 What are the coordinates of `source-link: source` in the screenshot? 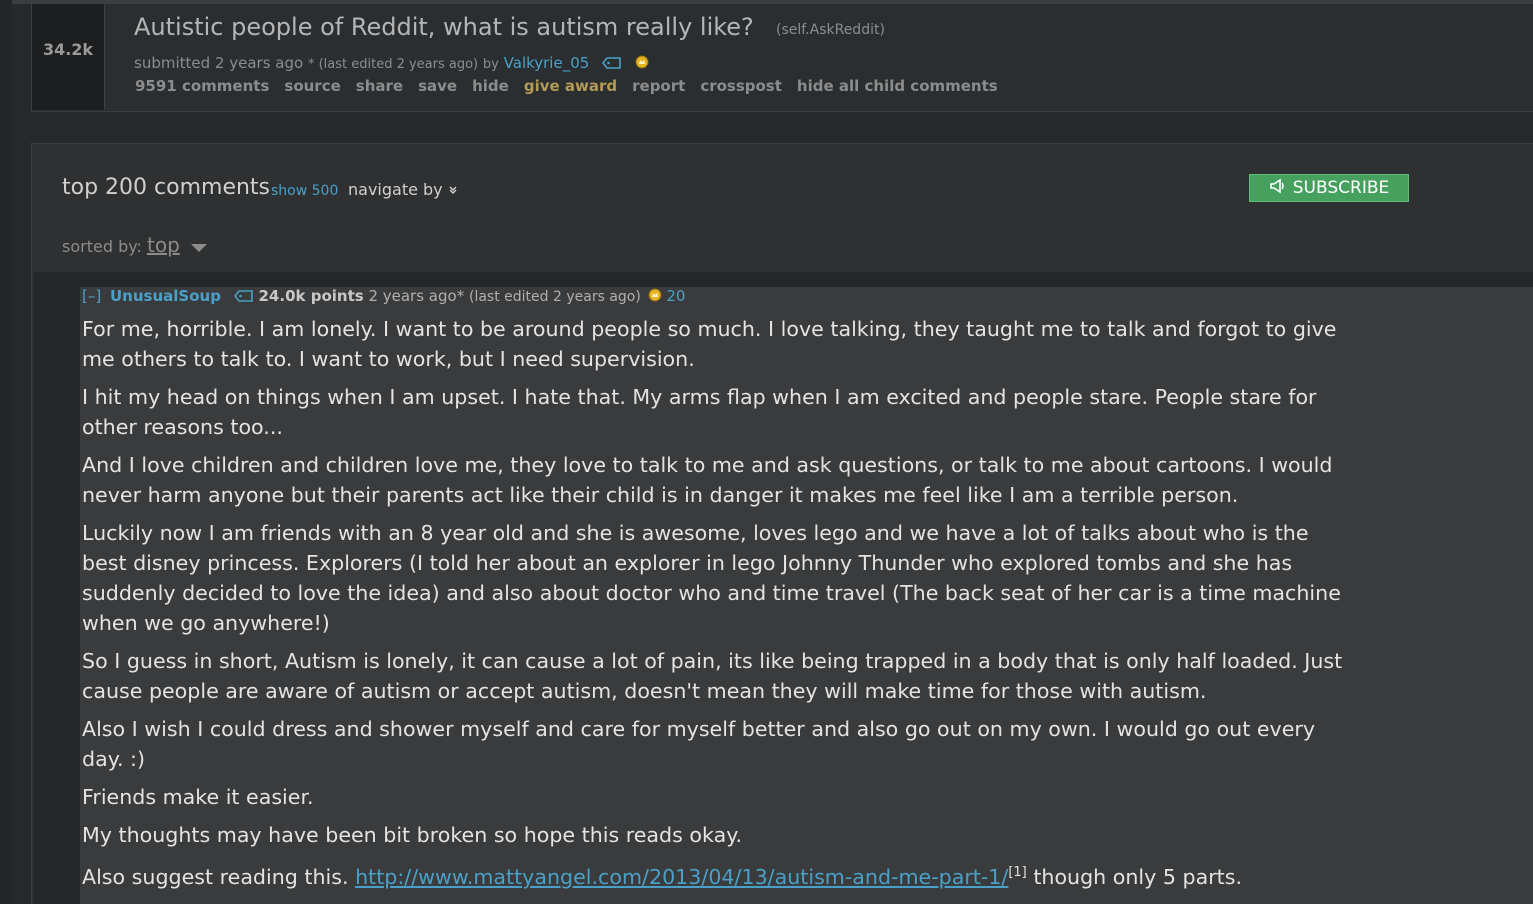 It's located at (312, 86).